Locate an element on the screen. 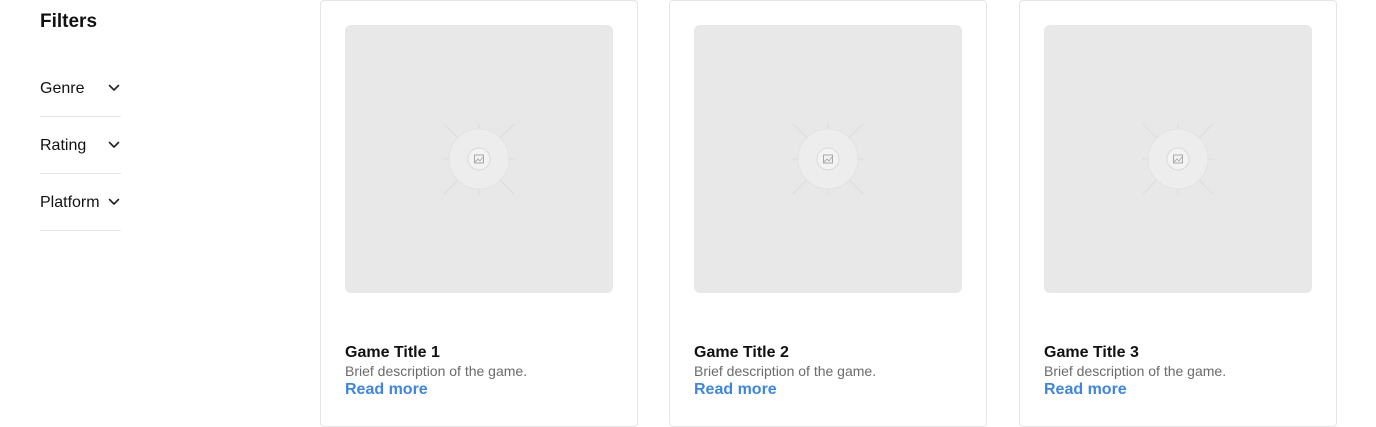 Image resolution: width=1376 pixels, height=427 pixels. card-title: Game Title 1 is located at coordinates (392, 352).